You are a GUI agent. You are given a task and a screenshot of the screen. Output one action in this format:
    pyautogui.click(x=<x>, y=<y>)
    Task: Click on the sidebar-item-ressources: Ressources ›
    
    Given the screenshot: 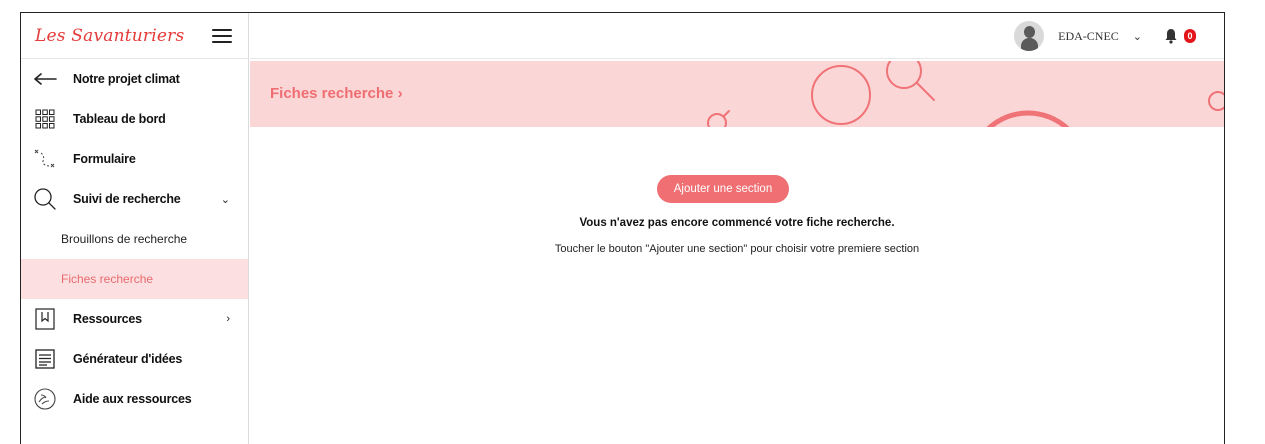 What is the action you would take?
    pyautogui.click(x=134, y=319)
    